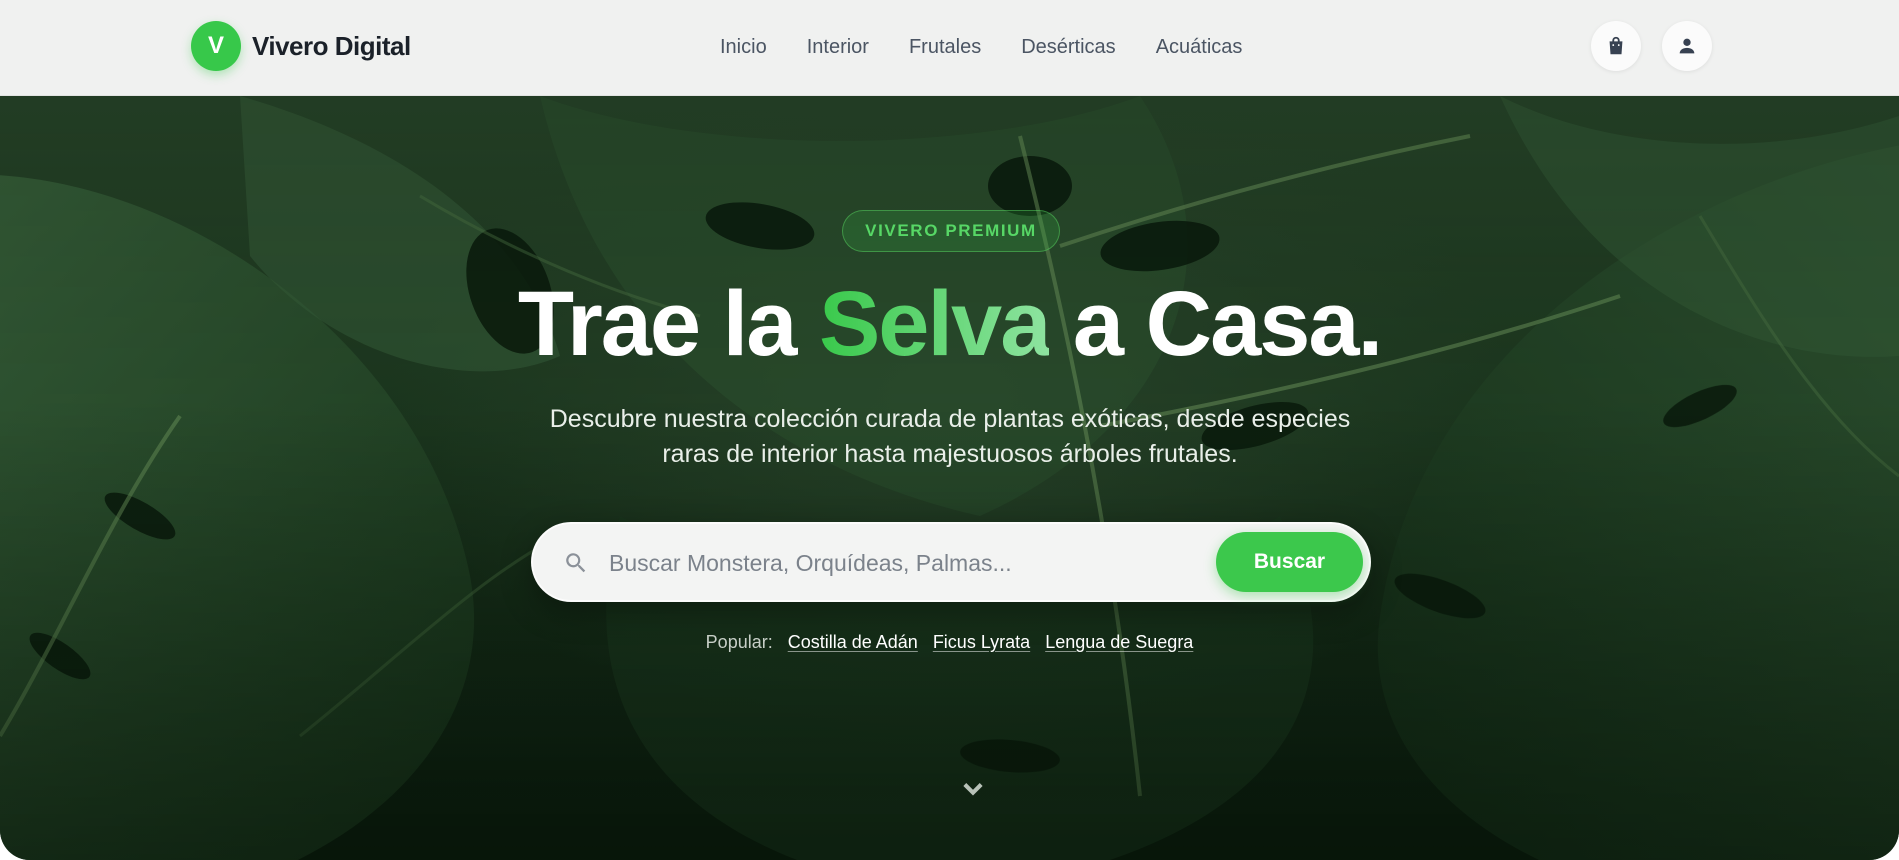  What do you see at coordinates (1651, 46) in the screenshot?
I see `header-actions` at bounding box center [1651, 46].